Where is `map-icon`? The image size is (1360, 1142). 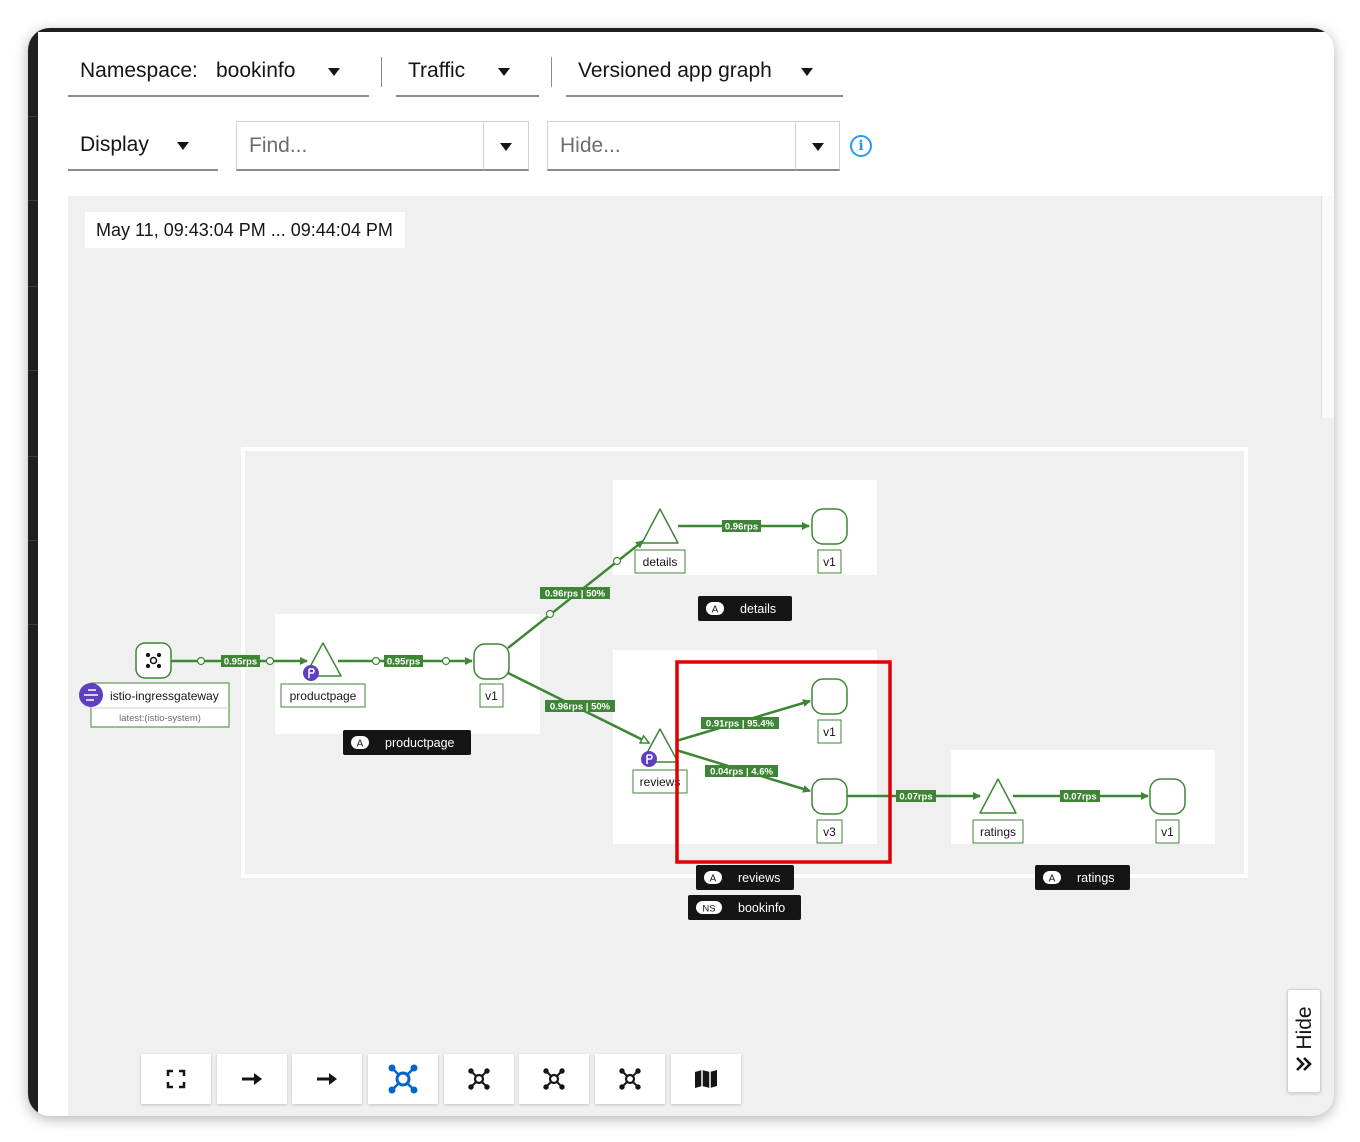 map-icon is located at coordinates (706, 1079).